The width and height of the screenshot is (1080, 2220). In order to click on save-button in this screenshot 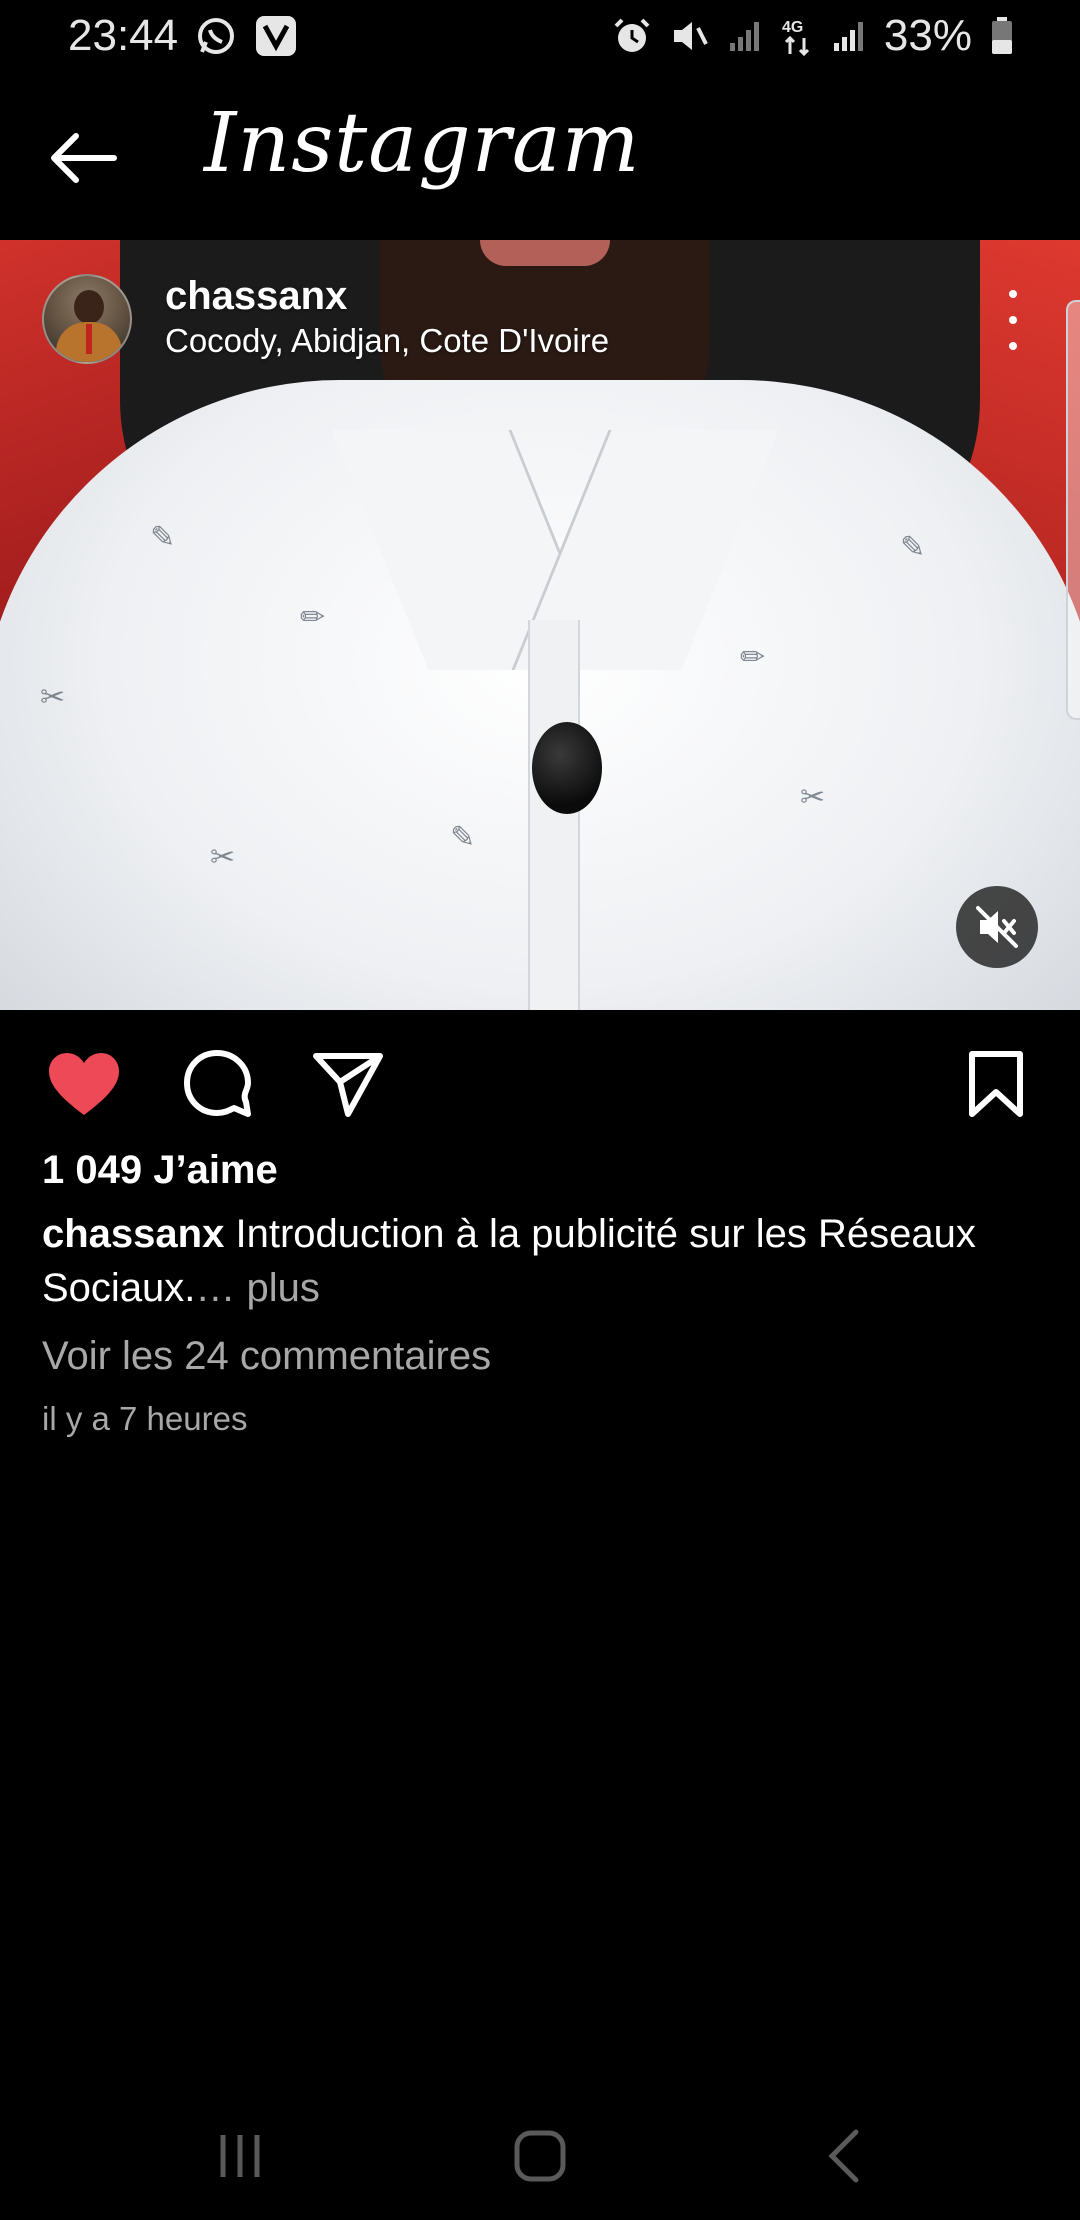, I will do `click(996, 1084)`.